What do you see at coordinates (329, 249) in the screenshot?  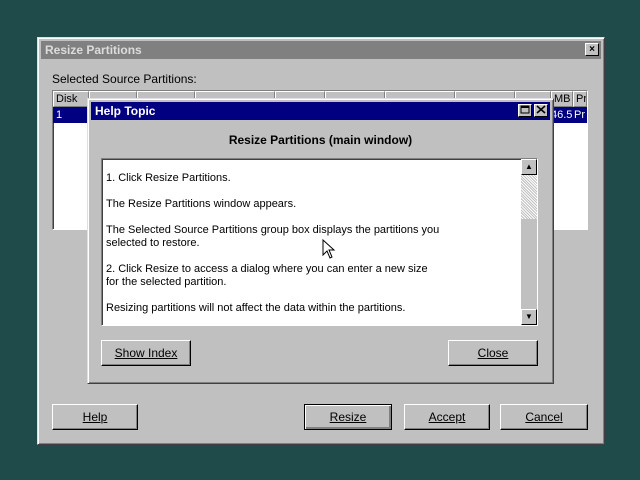 I see `mouse-pointer-icon` at bounding box center [329, 249].